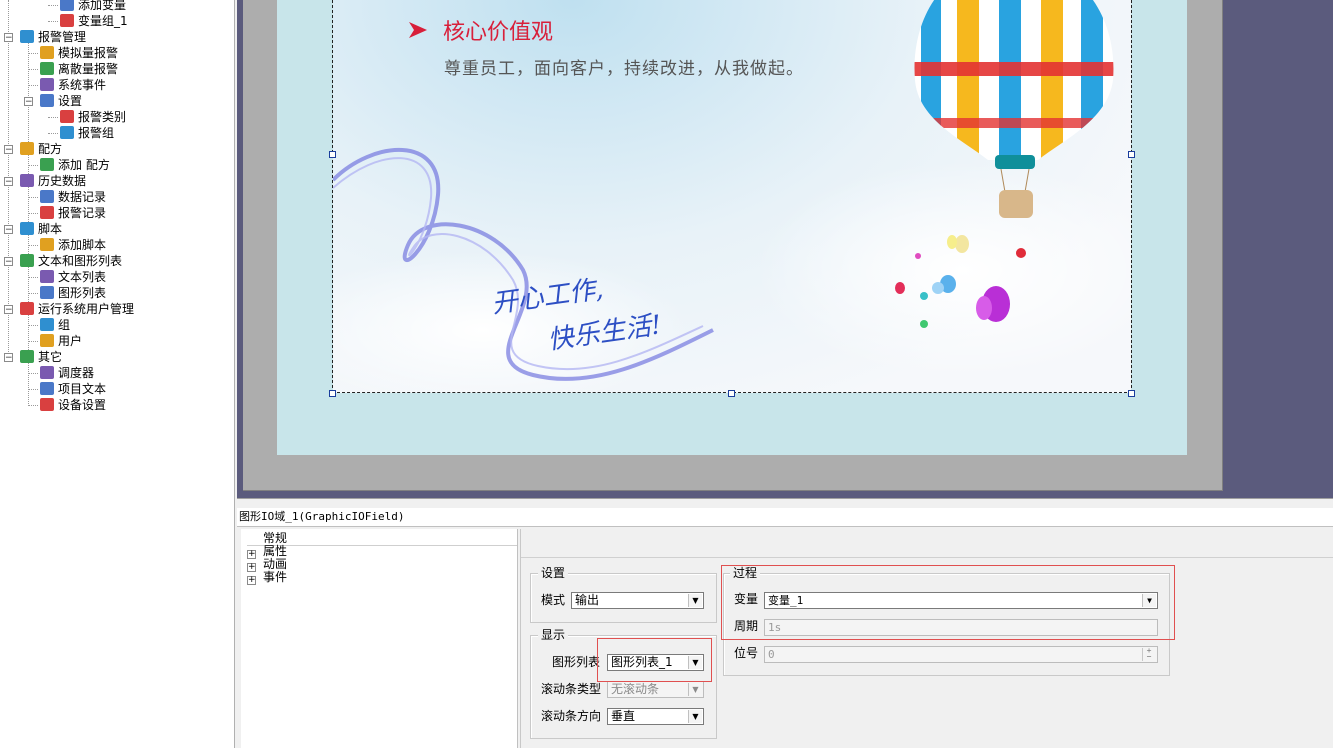 This screenshot has width=1333, height=748. What do you see at coordinates (73, 213) in the screenshot?
I see `tree-item: 报警记录` at bounding box center [73, 213].